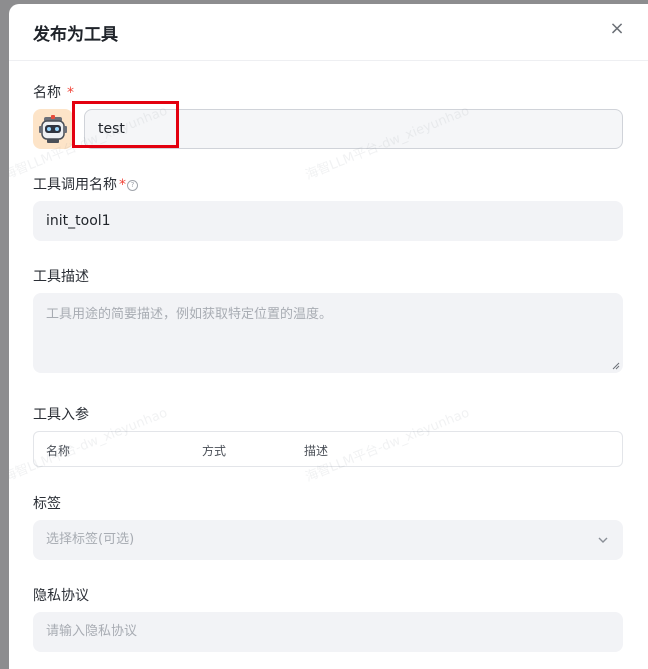 The width and height of the screenshot is (648, 669). What do you see at coordinates (75, 185) in the screenshot?
I see `tool-call-name-label-text: 工具调用名称` at bounding box center [75, 185].